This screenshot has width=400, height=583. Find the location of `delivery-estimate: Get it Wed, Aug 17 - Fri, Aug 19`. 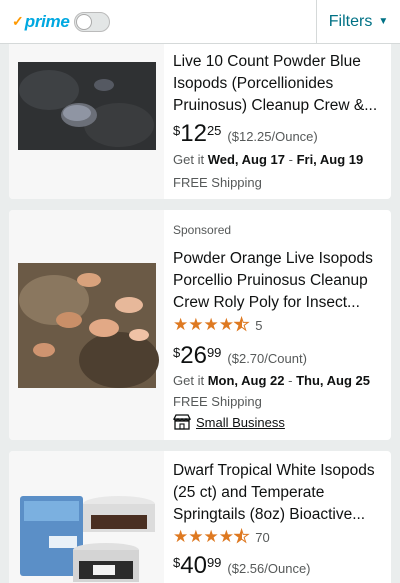

delivery-estimate: Get it Wed, Aug 17 - Fri, Aug 19 is located at coordinates (268, 159).